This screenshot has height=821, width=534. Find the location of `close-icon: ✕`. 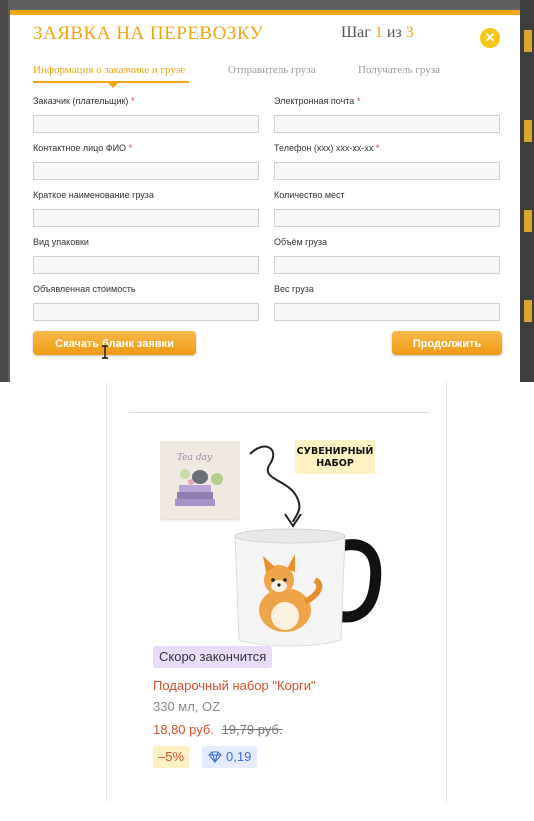

close-icon: ✕ is located at coordinates (490, 37).